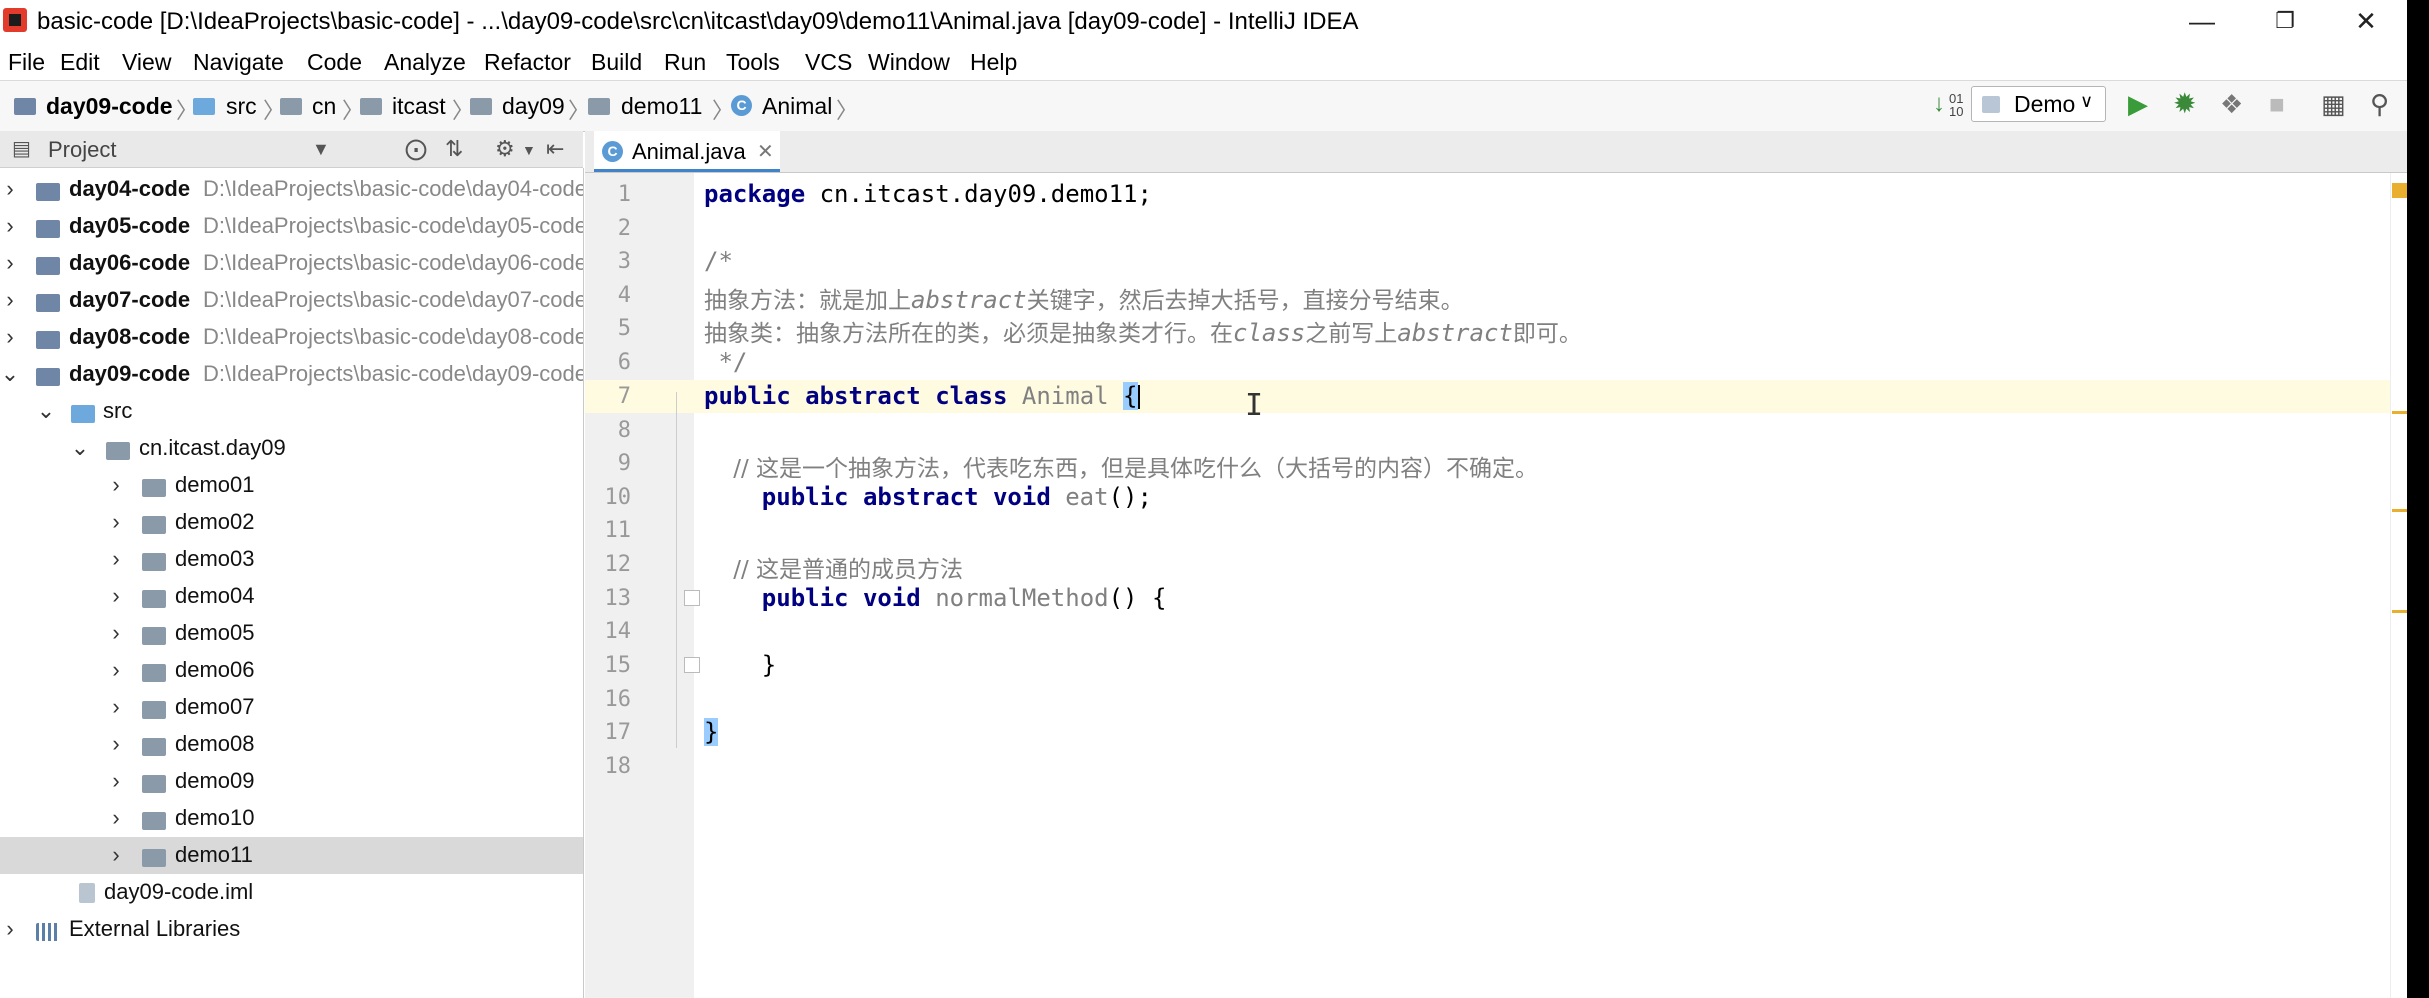 The image size is (2429, 998). I want to click on tree-item-demo03: › demo03, so click(291, 559).